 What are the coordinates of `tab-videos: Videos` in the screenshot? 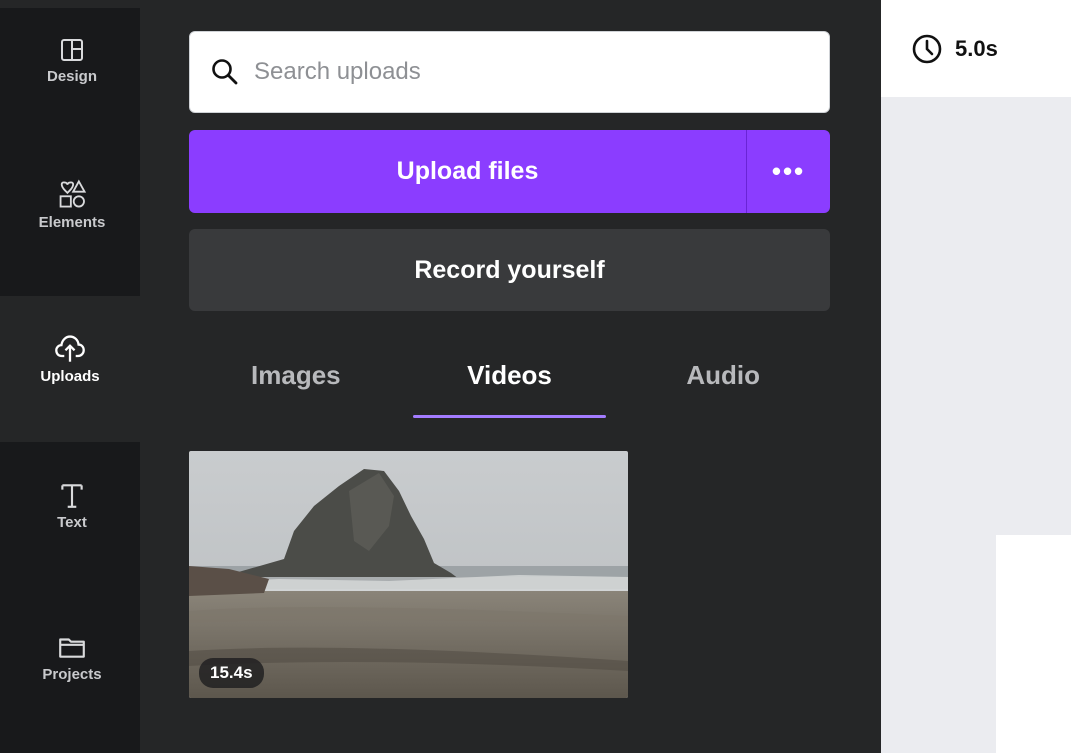 It's located at (510, 380).